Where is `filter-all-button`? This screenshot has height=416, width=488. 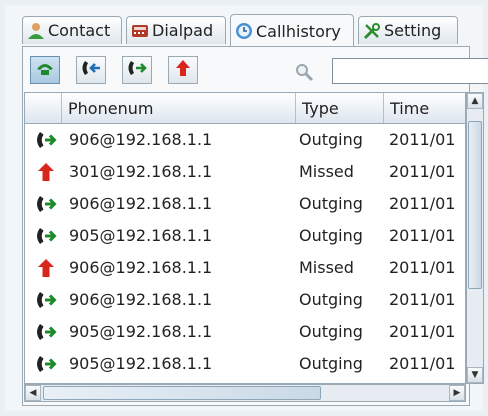 filter-all-button is located at coordinates (45, 70).